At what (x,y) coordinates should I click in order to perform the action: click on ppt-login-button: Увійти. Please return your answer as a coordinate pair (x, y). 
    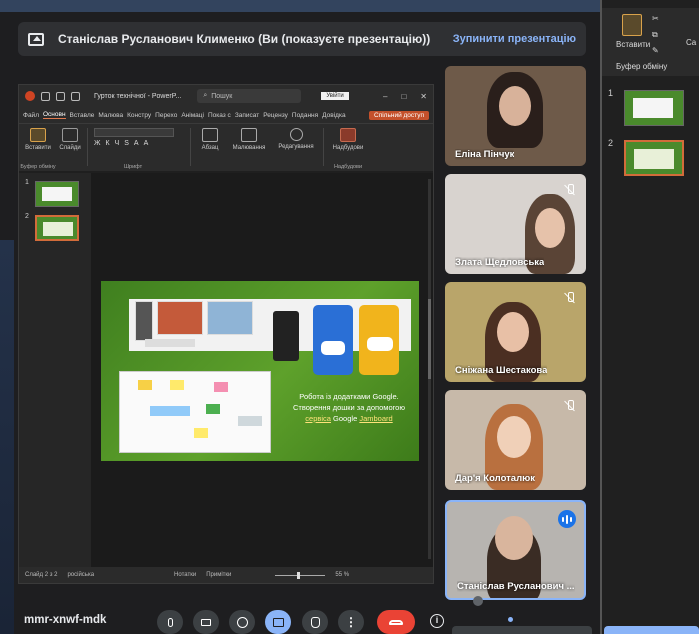
    Looking at the image, I should click on (335, 96).